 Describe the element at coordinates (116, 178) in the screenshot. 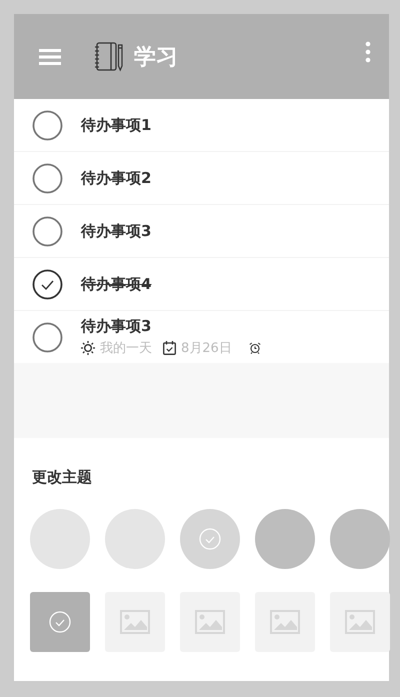

I see `task-title: 待办事项2` at that location.